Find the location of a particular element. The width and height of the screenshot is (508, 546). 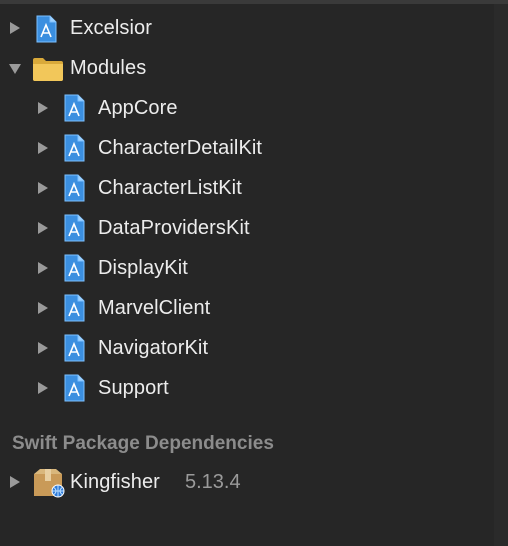

navigator-item-label: MarvelClient is located at coordinates (154, 308).